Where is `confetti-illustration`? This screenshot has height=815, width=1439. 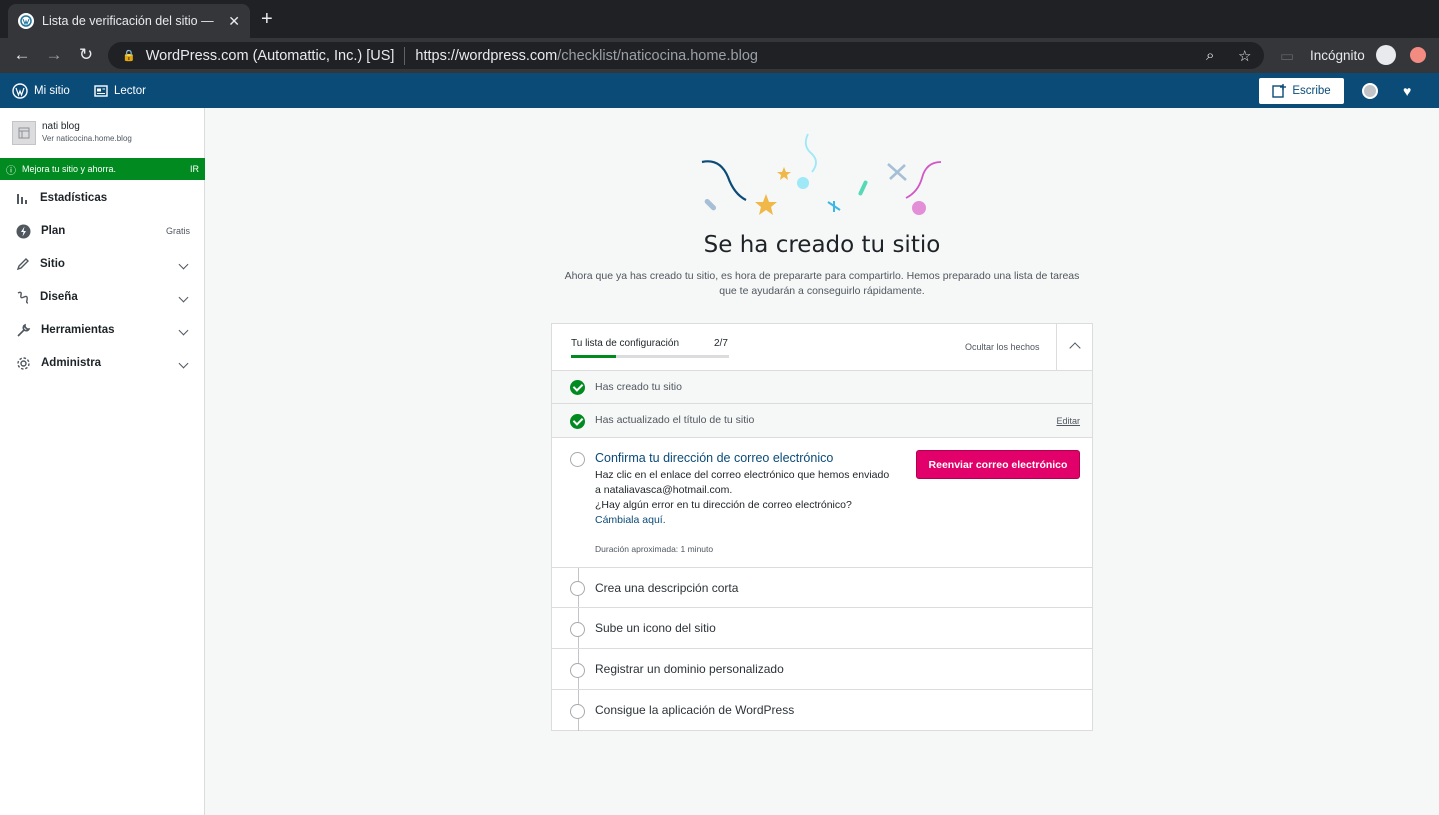 confetti-illustration is located at coordinates (821, 174).